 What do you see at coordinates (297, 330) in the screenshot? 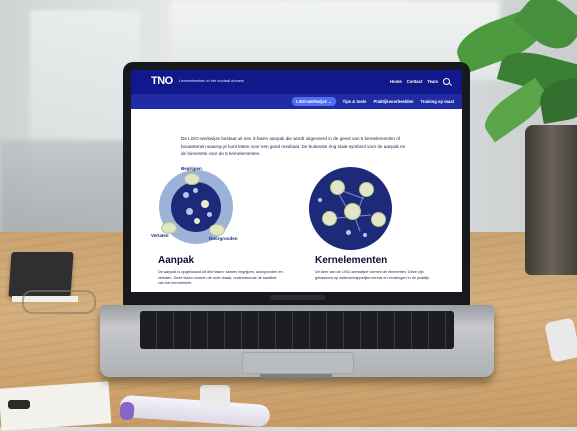
I see `laptop-keyboard` at bounding box center [297, 330].